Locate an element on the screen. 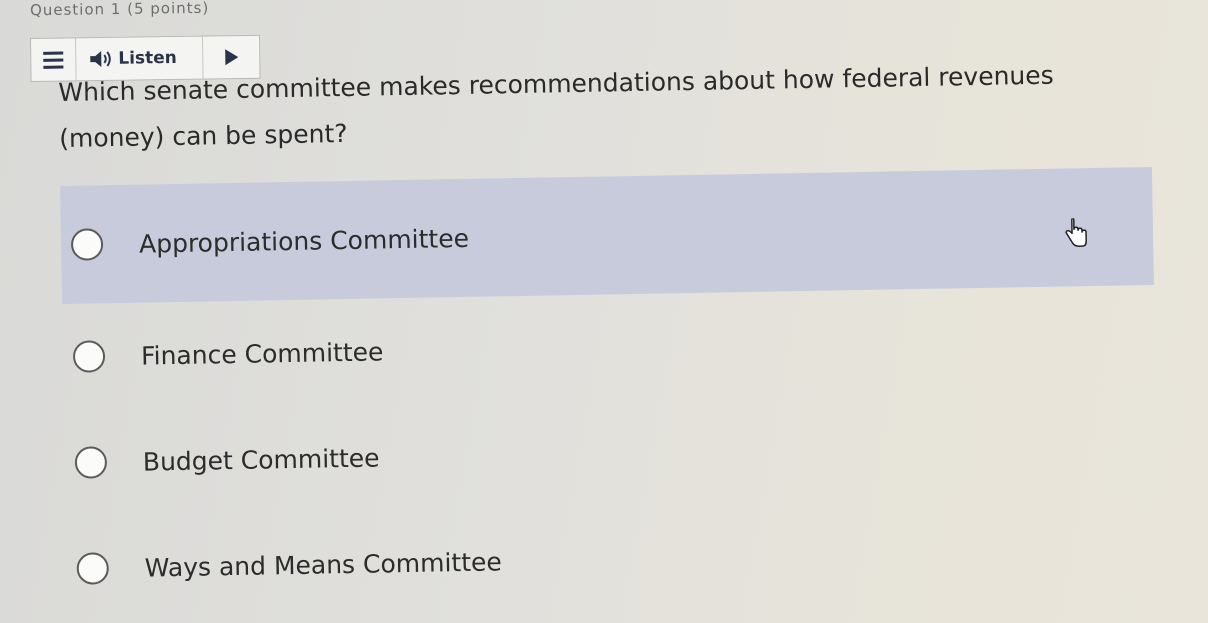 This screenshot has width=1208, height=623. hand-pointer-icon is located at coordinates (1076, 232).